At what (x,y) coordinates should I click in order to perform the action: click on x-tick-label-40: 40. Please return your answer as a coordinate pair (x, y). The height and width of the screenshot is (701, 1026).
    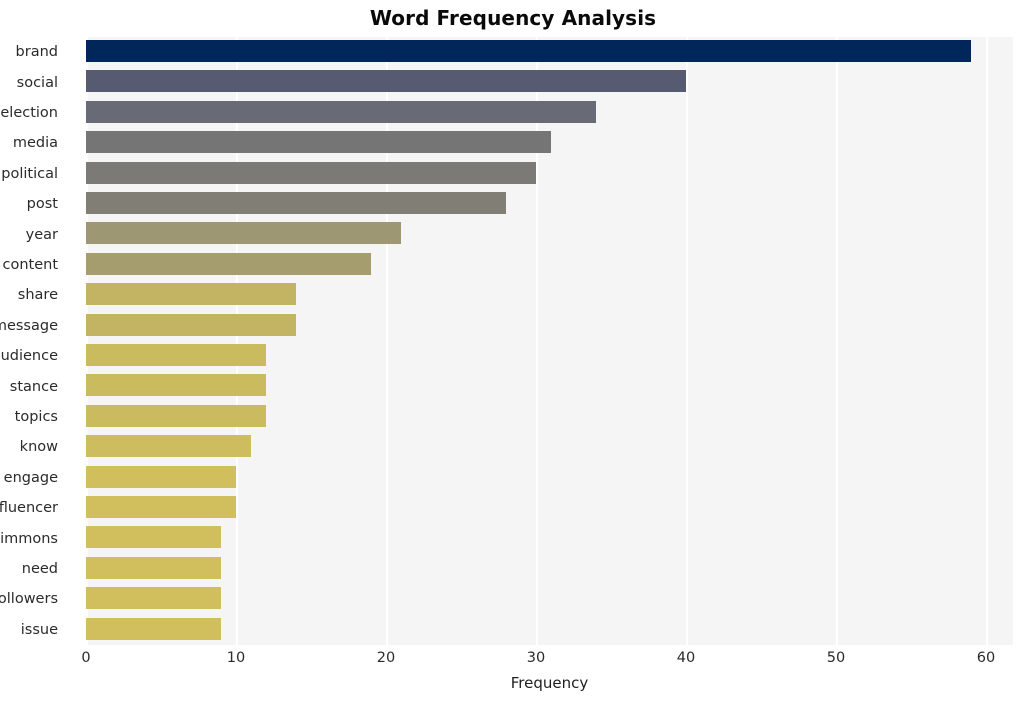
    Looking at the image, I should click on (686, 658).